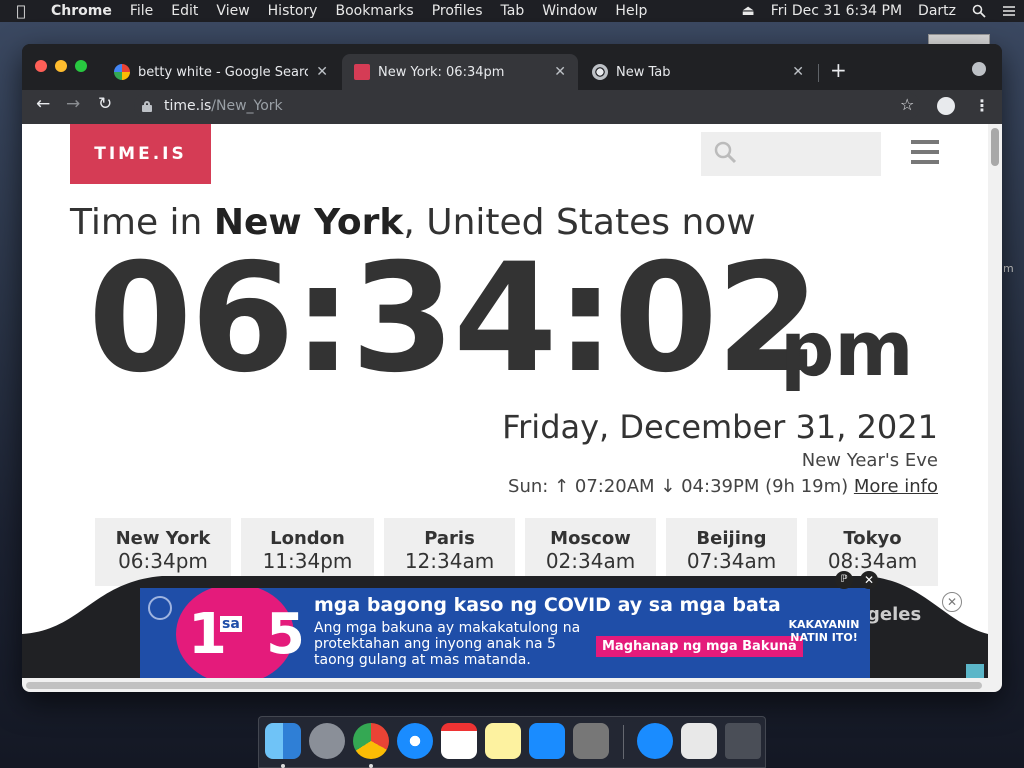 This screenshot has height=768, width=1024. I want to click on time-is-favicon-icon, so click(362, 72).